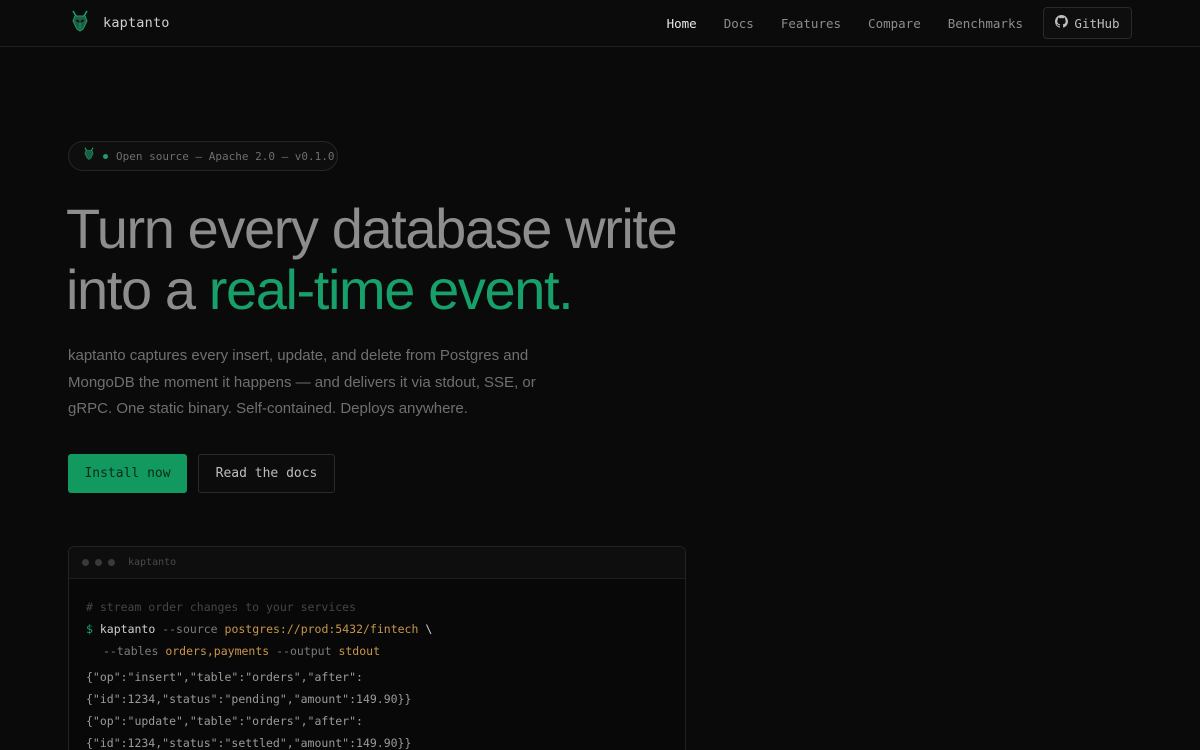  I want to click on terminal-source-value: postgres://prod:5432/fintech, so click(321, 629).